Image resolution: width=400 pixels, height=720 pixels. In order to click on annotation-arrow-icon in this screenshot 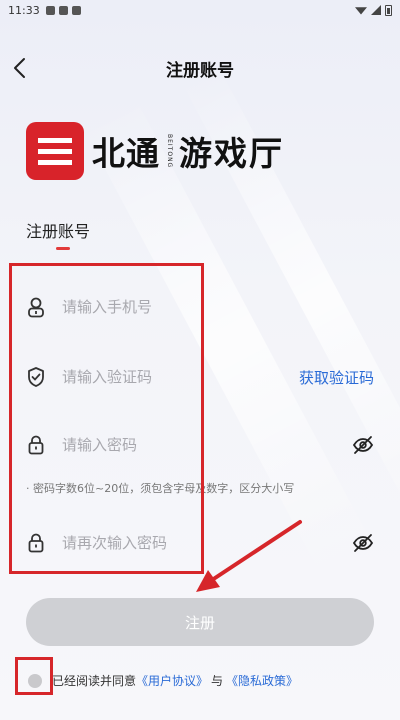, I will do `click(249, 556)`.